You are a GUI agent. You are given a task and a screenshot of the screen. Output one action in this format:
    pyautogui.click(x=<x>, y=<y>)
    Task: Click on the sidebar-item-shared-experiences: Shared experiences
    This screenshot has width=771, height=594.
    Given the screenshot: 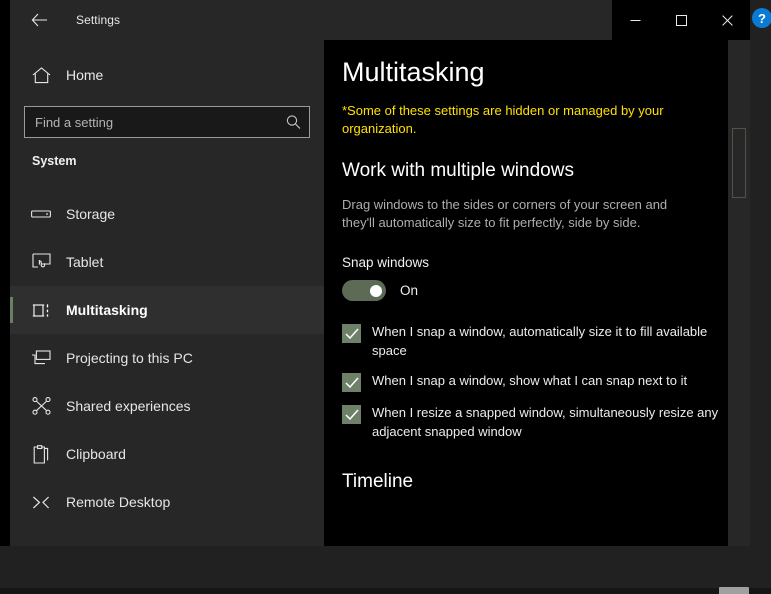 What is the action you would take?
    pyautogui.click(x=167, y=406)
    